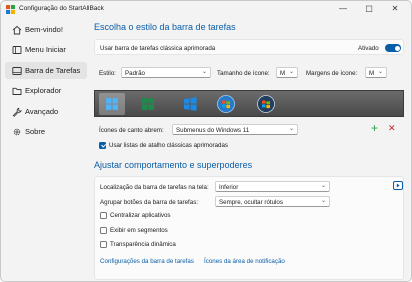 The image size is (412, 282). I want to click on corner-icons-label: Ícones de canto abrem:, so click(131, 130).